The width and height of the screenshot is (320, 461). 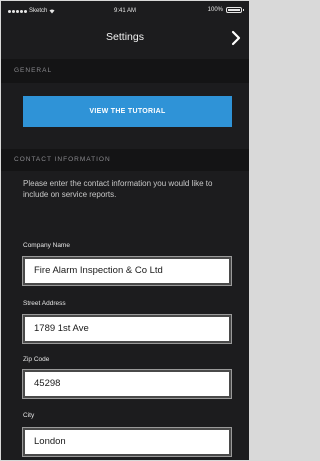 I want to click on company-name-label: Company Name, so click(x=46, y=245).